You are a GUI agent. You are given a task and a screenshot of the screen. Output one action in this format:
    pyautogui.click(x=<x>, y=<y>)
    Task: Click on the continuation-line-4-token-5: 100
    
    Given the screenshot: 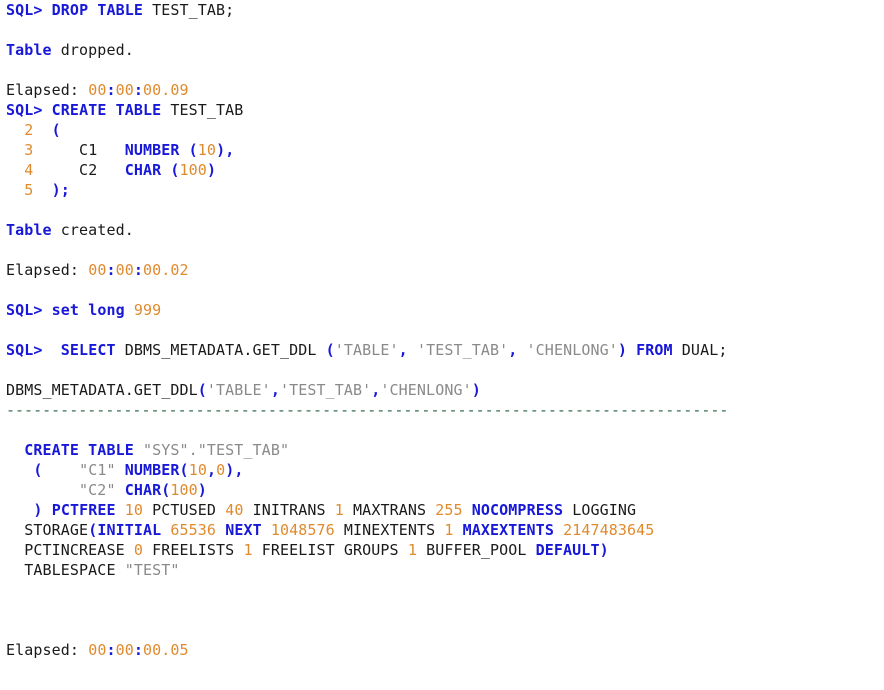 What is the action you would take?
    pyautogui.click(x=193, y=170)
    